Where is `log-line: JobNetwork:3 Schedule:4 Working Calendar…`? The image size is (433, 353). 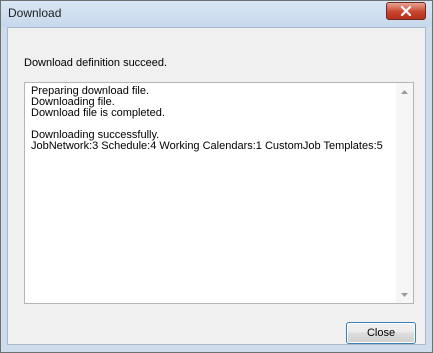 log-line: JobNetwork:3 Schedule:4 Working Calendar… is located at coordinates (207, 146).